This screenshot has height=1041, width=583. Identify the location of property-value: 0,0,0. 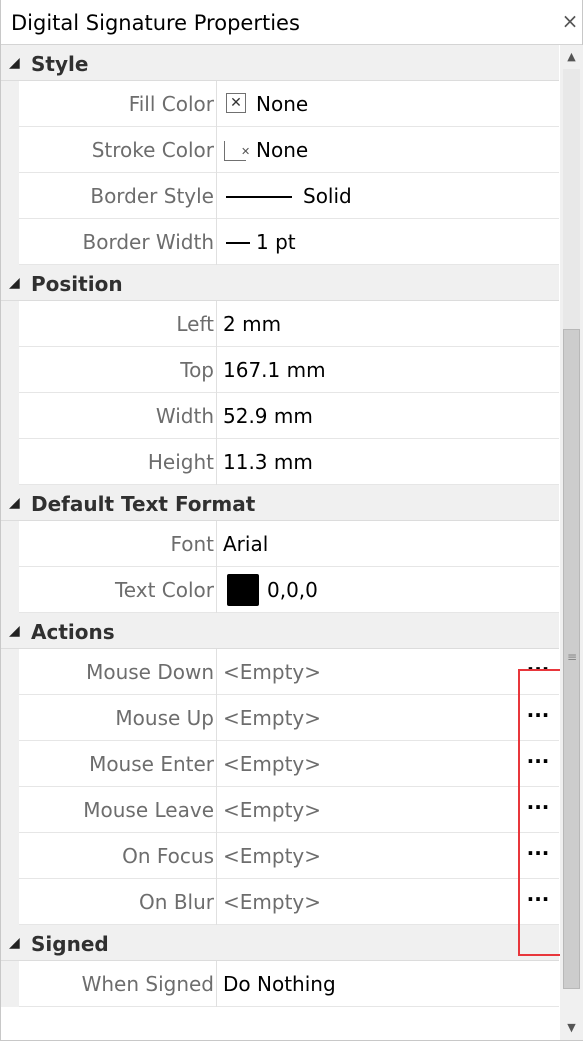
(292, 590).